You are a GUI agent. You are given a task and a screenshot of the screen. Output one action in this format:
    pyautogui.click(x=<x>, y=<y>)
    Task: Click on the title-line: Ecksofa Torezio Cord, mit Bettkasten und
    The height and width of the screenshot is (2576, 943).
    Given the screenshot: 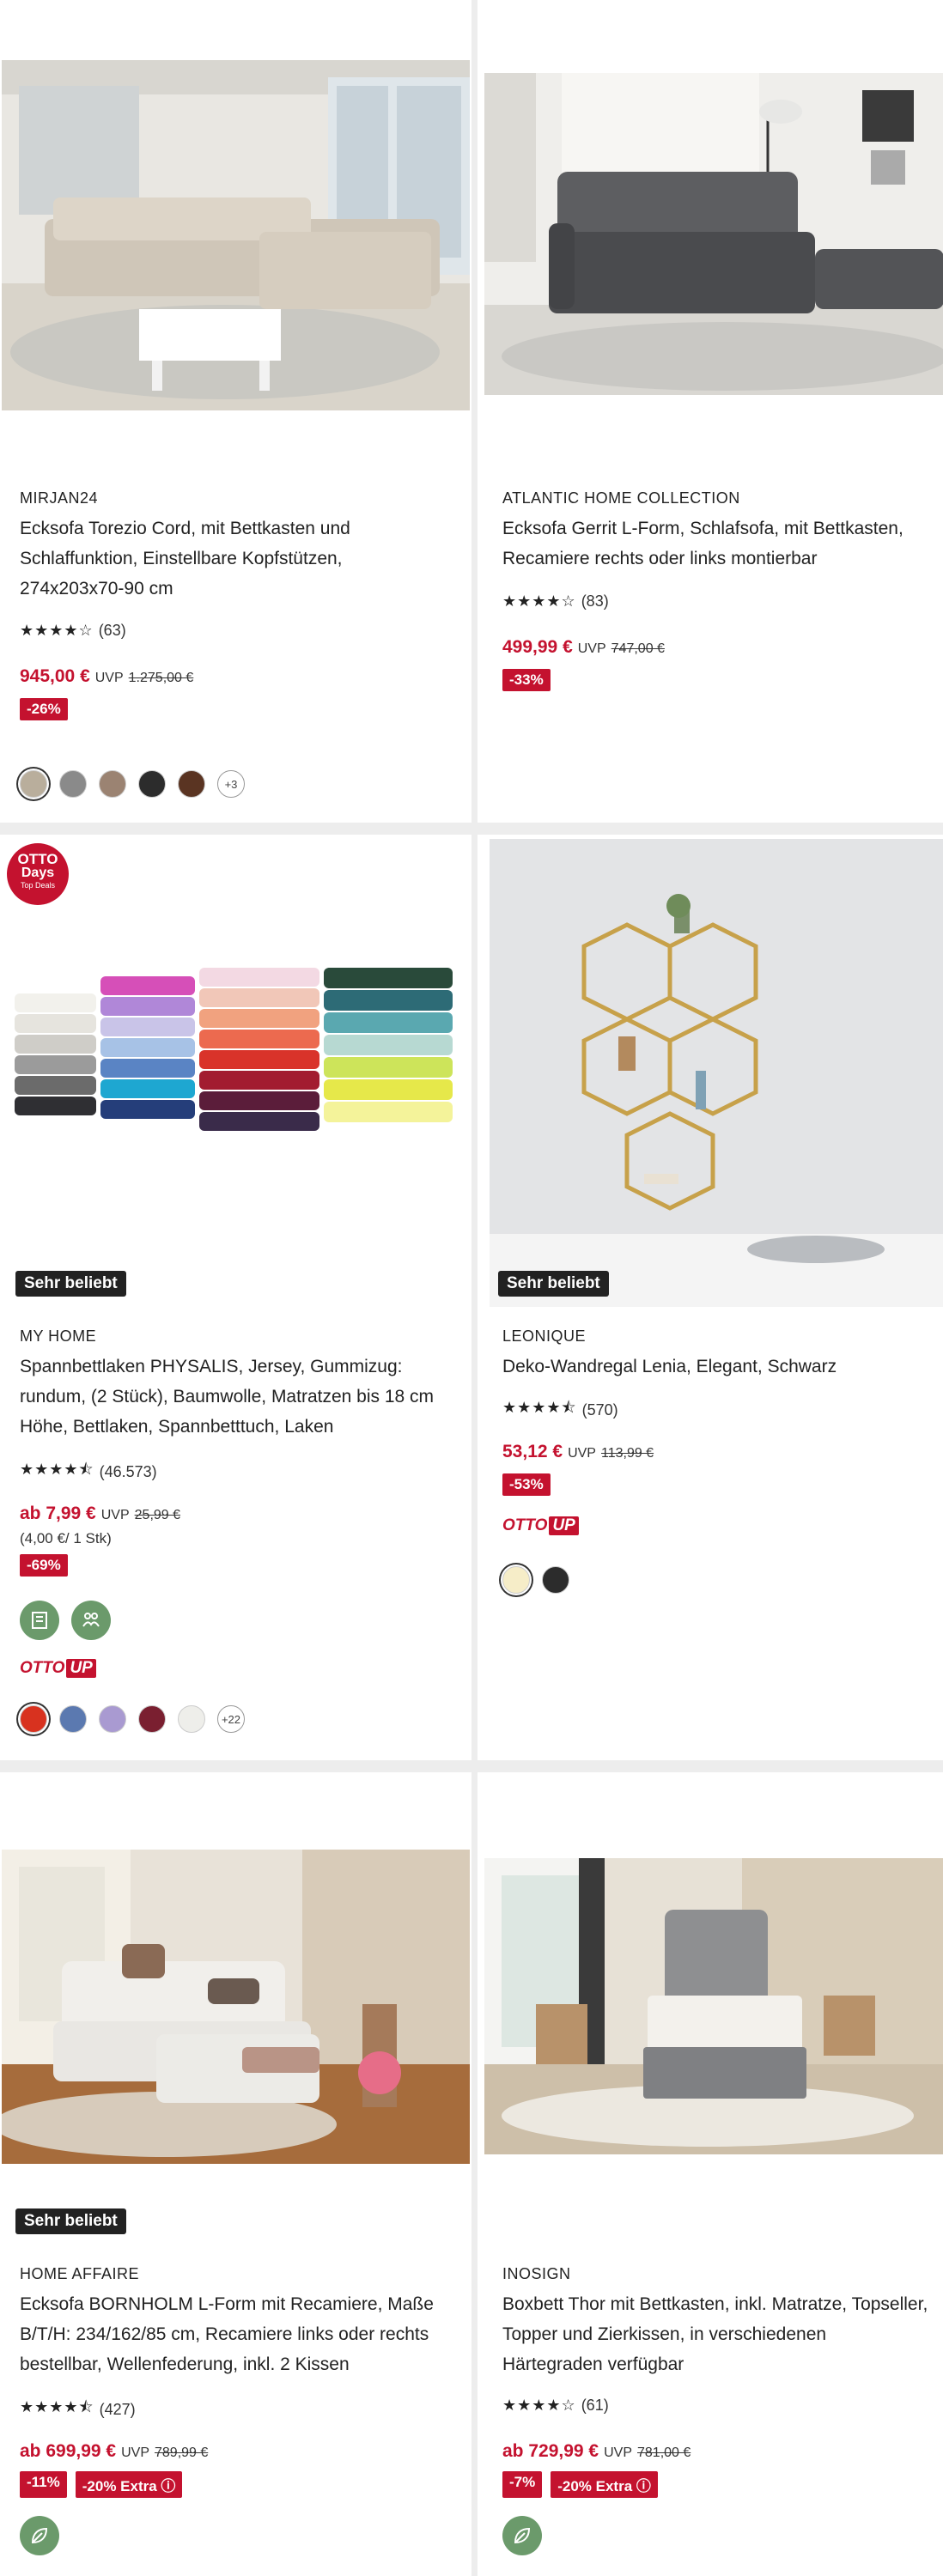 What is the action you would take?
    pyautogui.click(x=185, y=528)
    